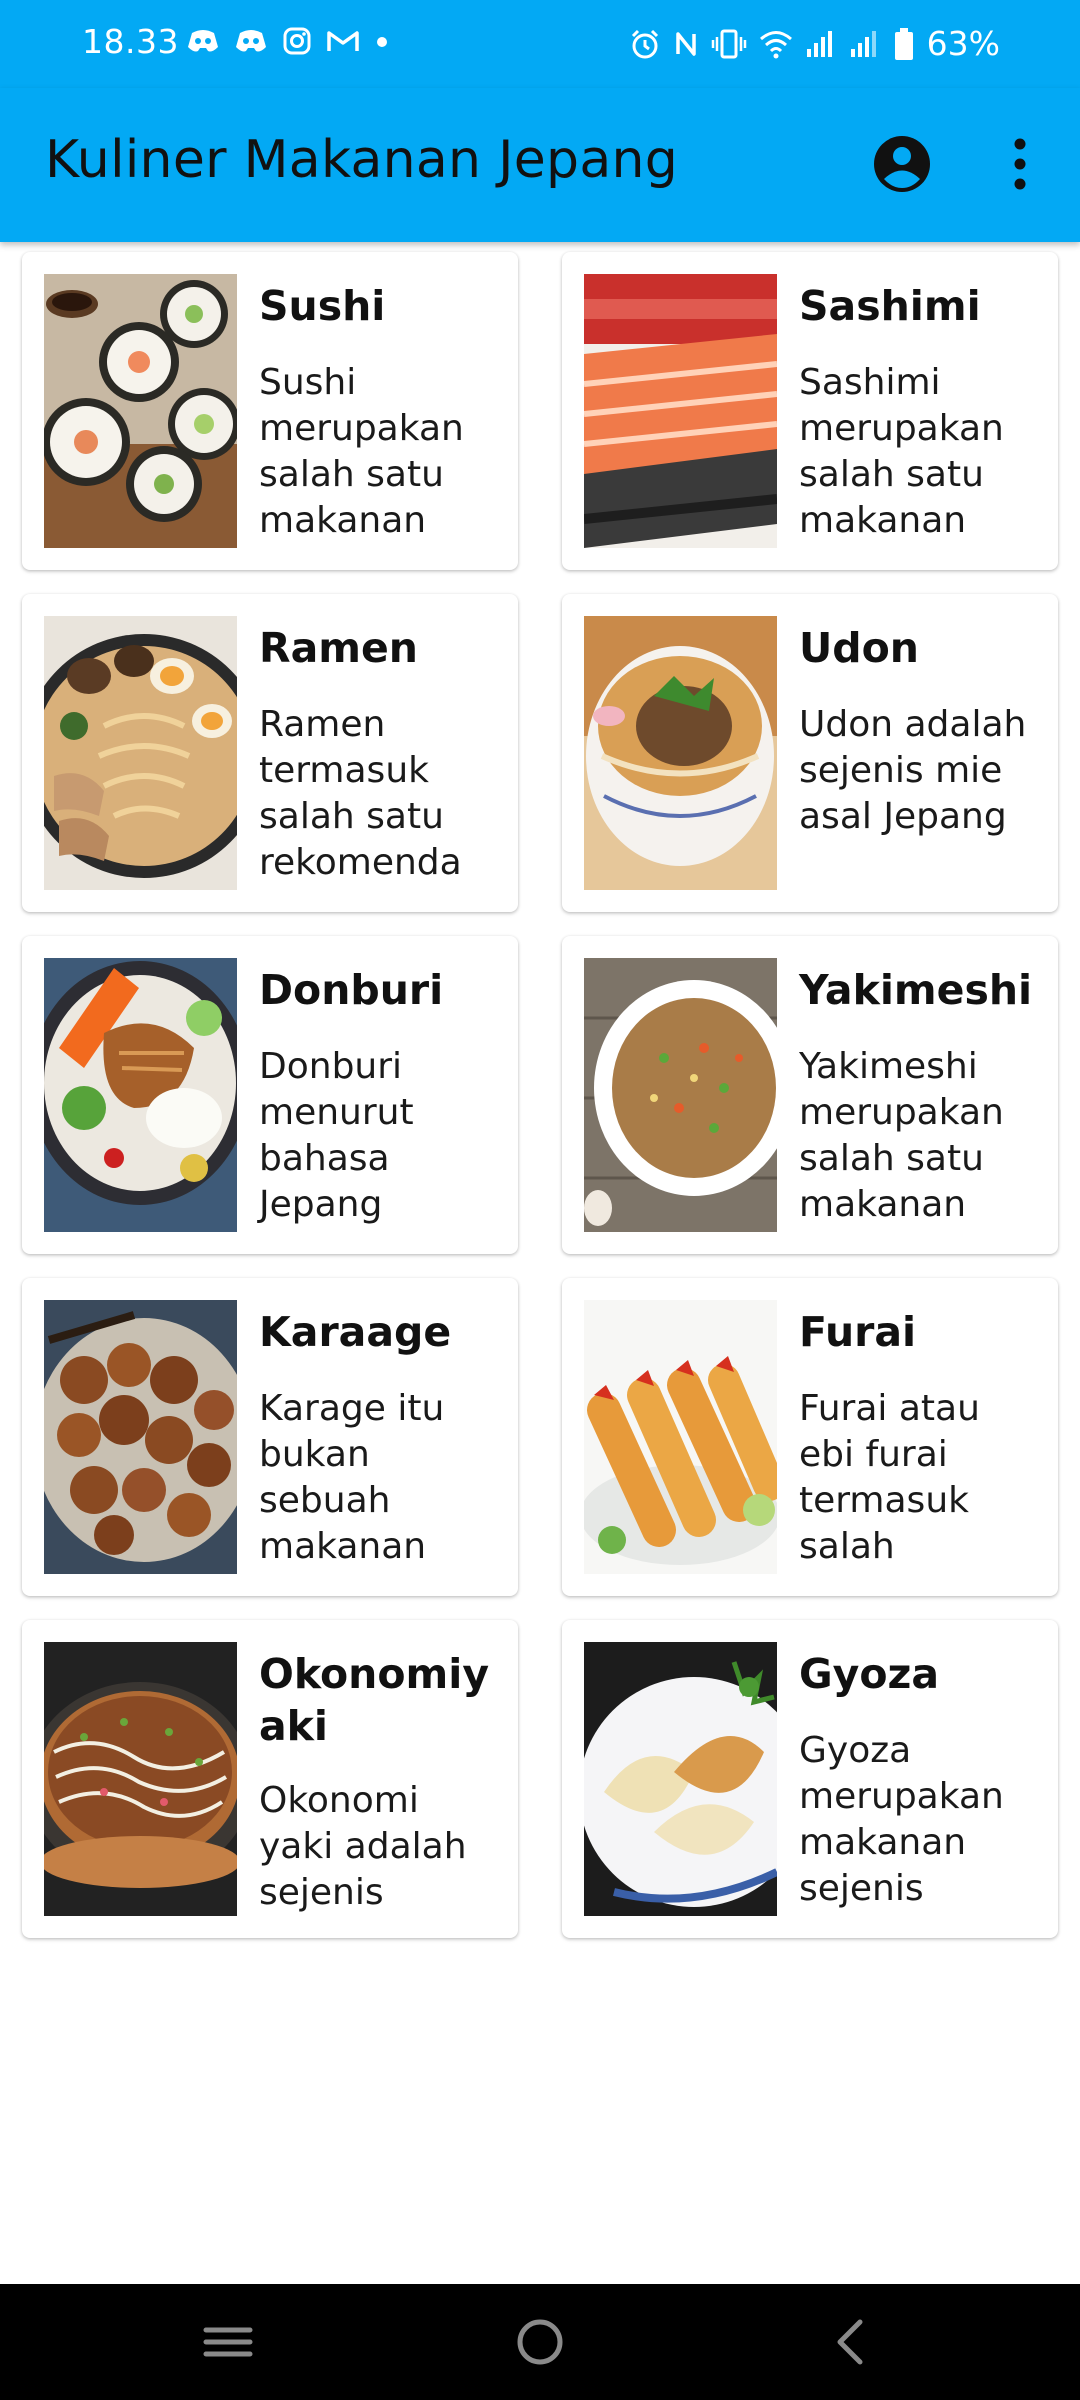 The height and width of the screenshot is (2400, 1080). What do you see at coordinates (680, 1437) in the screenshot?
I see `food-image-furai` at bounding box center [680, 1437].